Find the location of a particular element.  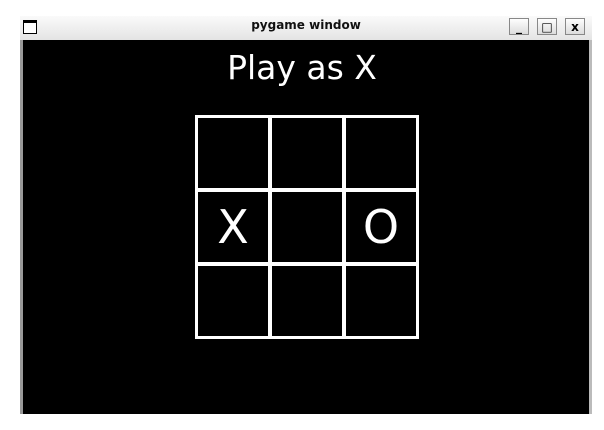

title-bar: pygame window _ □ x is located at coordinates (306, 28).